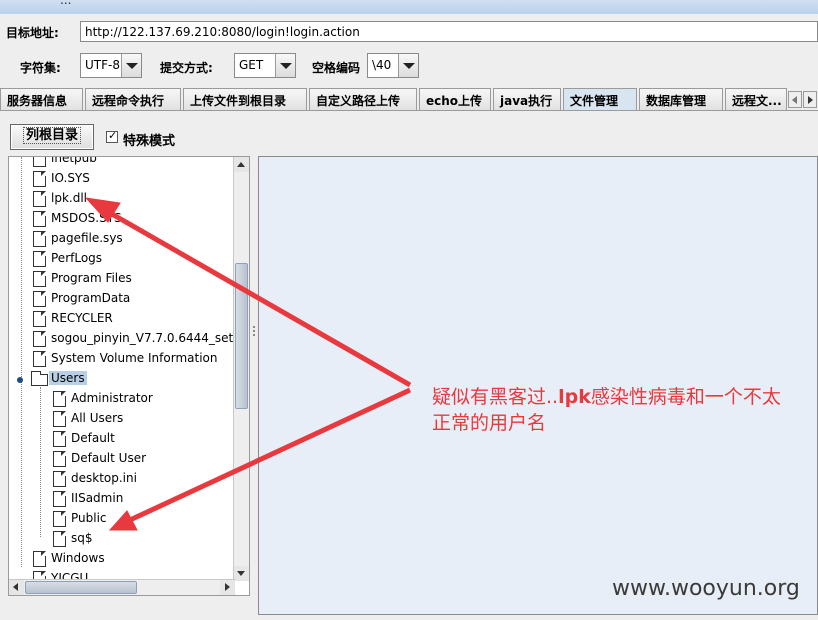 Image resolution: width=818 pixels, height=620 pixels. What do you see at coordinates (622, 410) in the screenshot?
I see `annotation-text: 疑似有黑客过..lpk感染性病毒和一个不太 正常的用户名` at bounding box center [622, 410].